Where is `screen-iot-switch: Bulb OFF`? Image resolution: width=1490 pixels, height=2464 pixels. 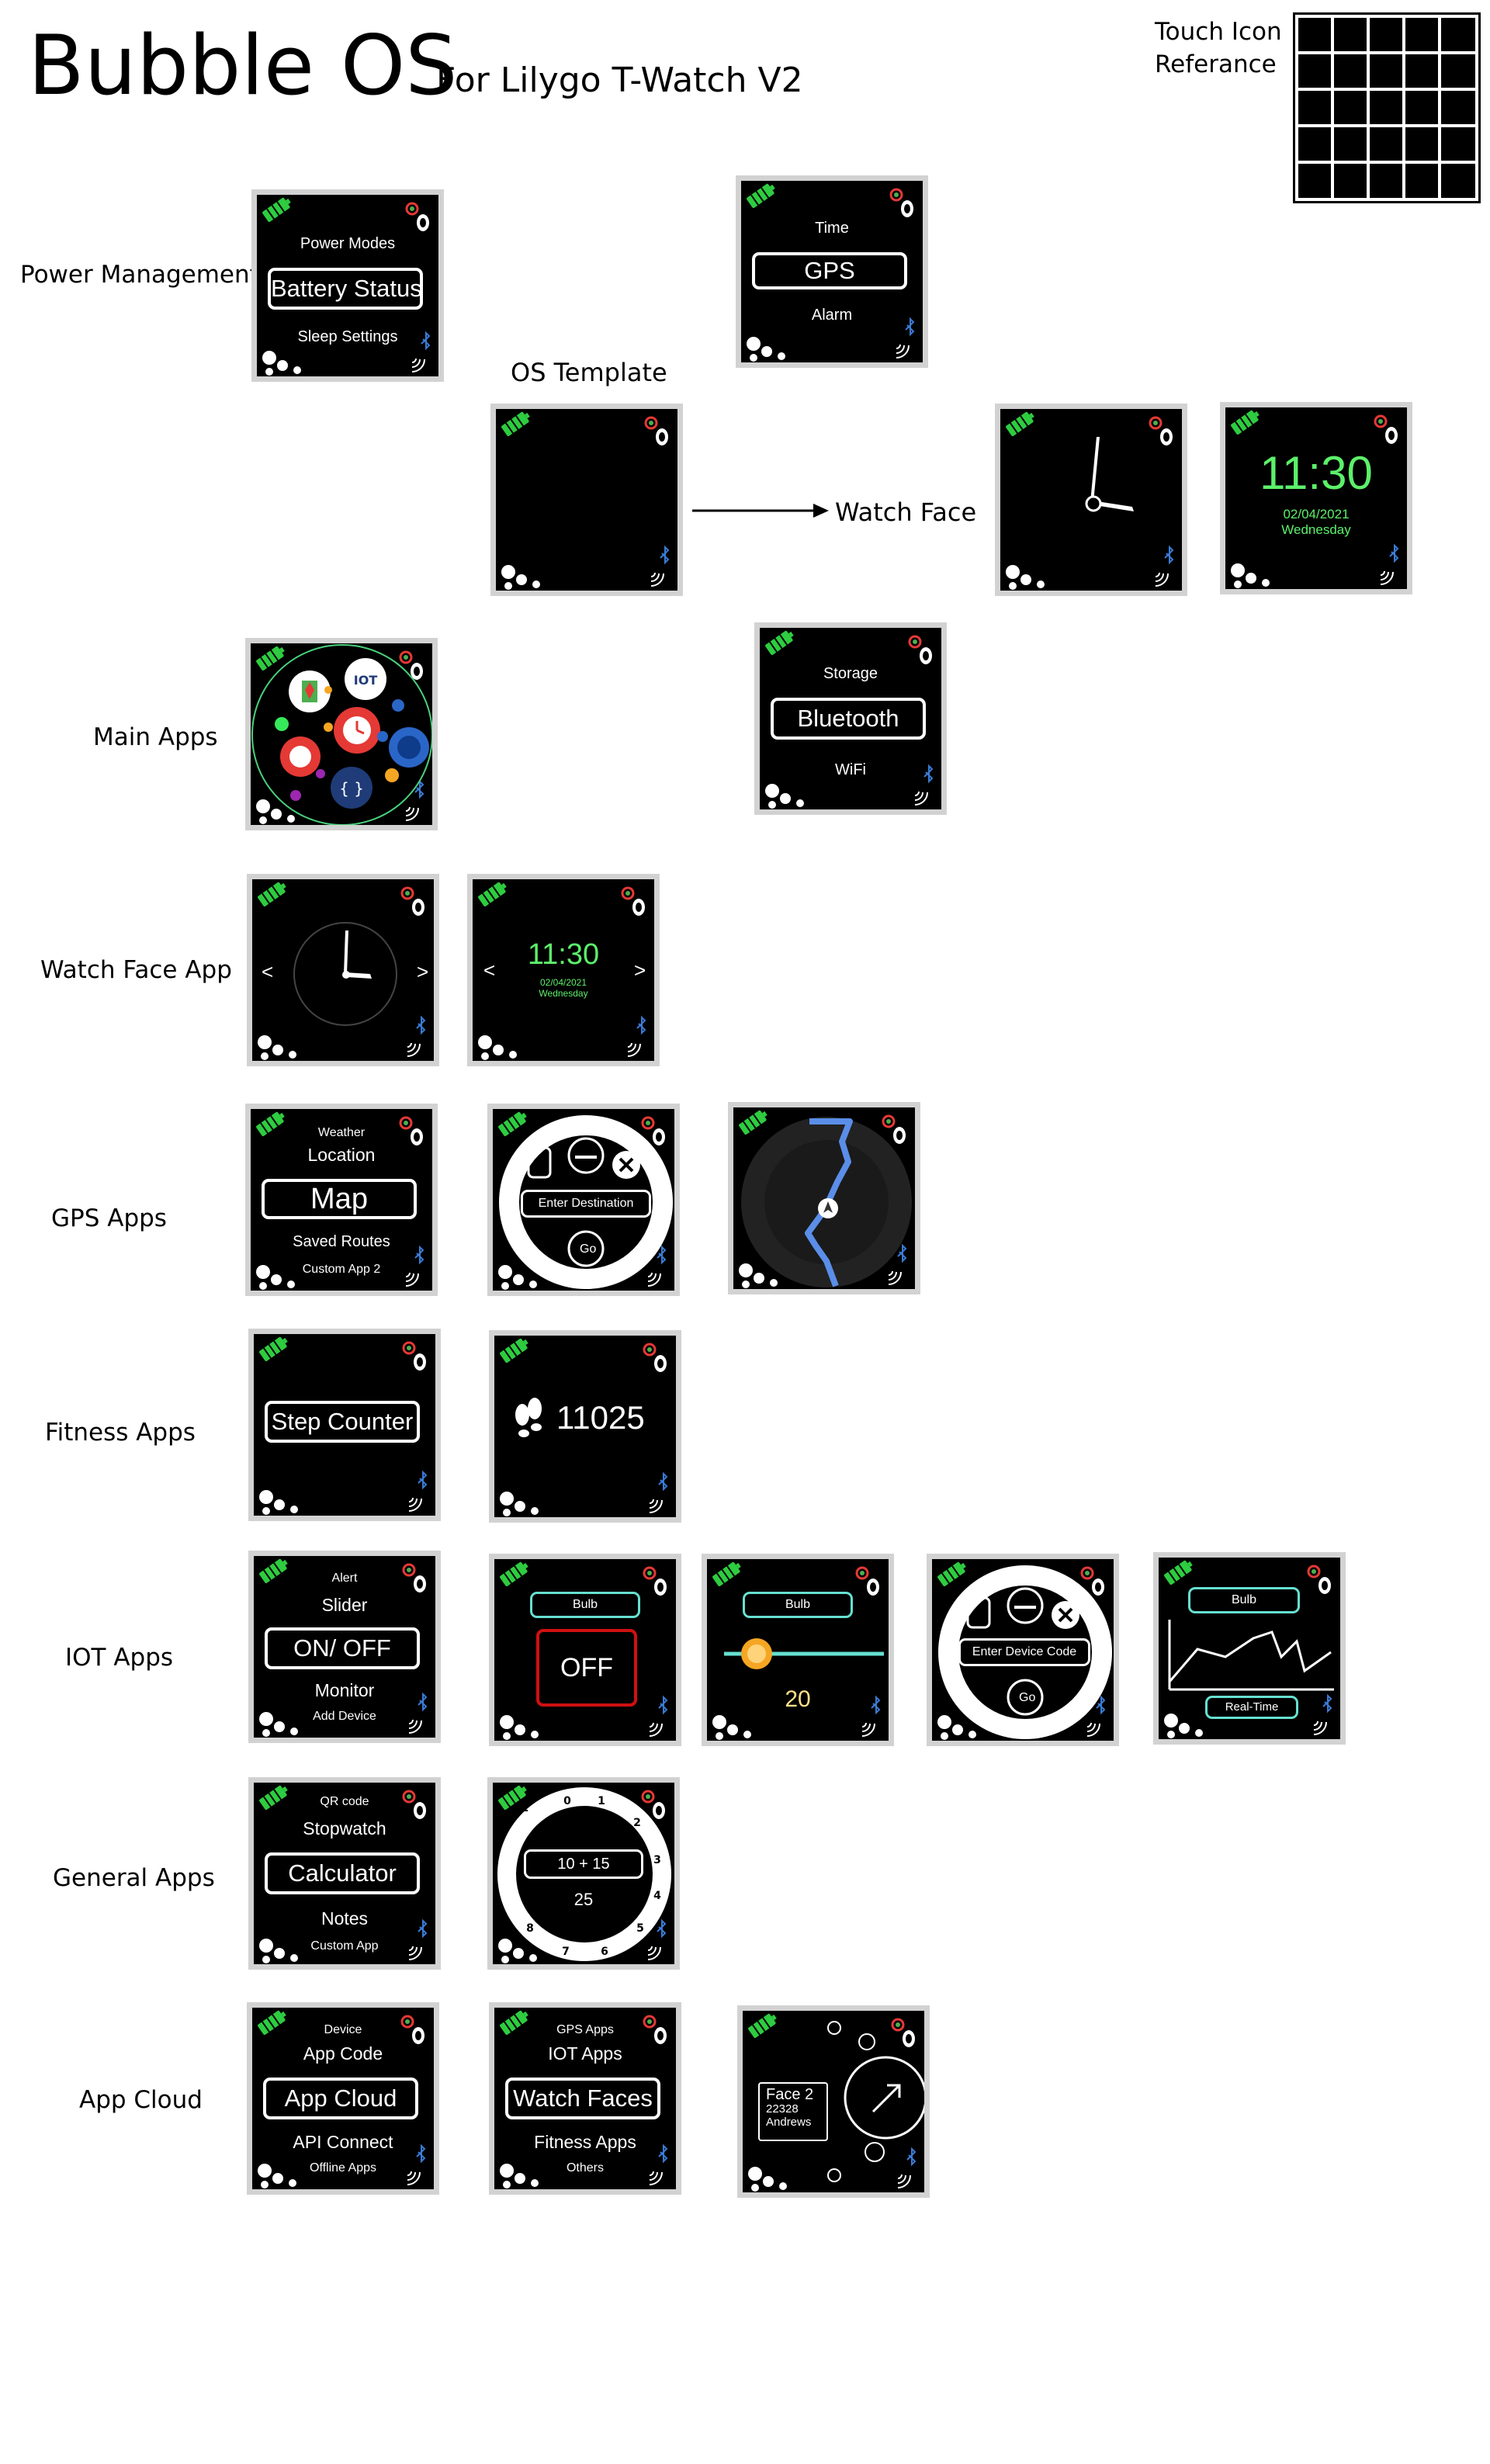
screen-iot-switch: Bulb OFF is located at coordinates (585, 1650).